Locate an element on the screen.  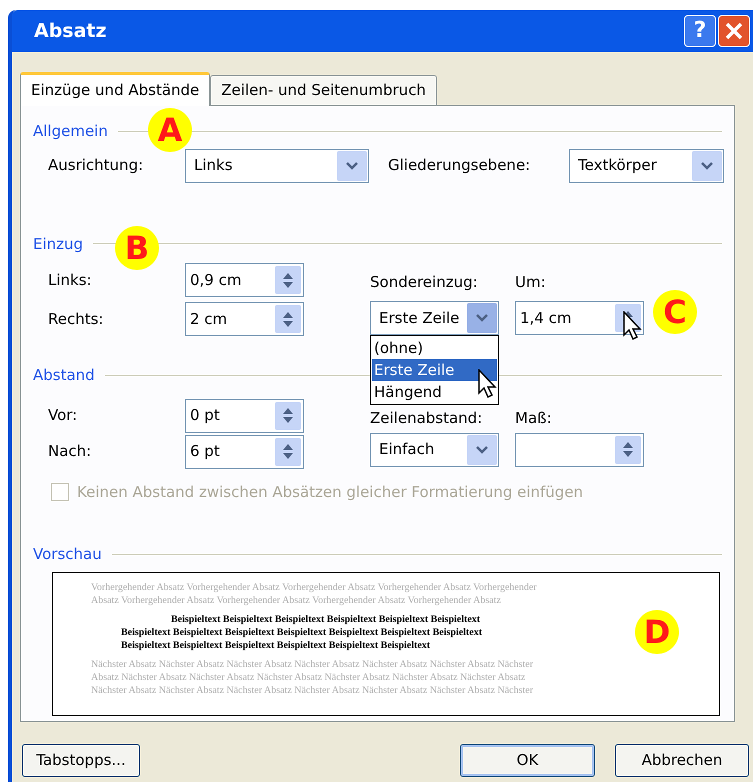
field-label: Ausrichtung: is located at coordinates (96, 165).